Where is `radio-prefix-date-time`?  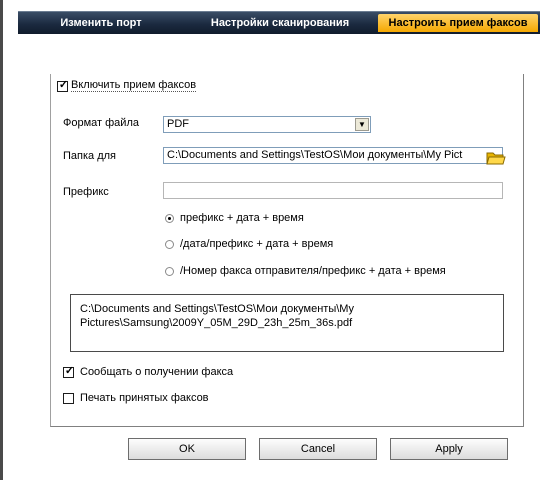 radio-prefix-date-time is located at coordinates (169, 218).